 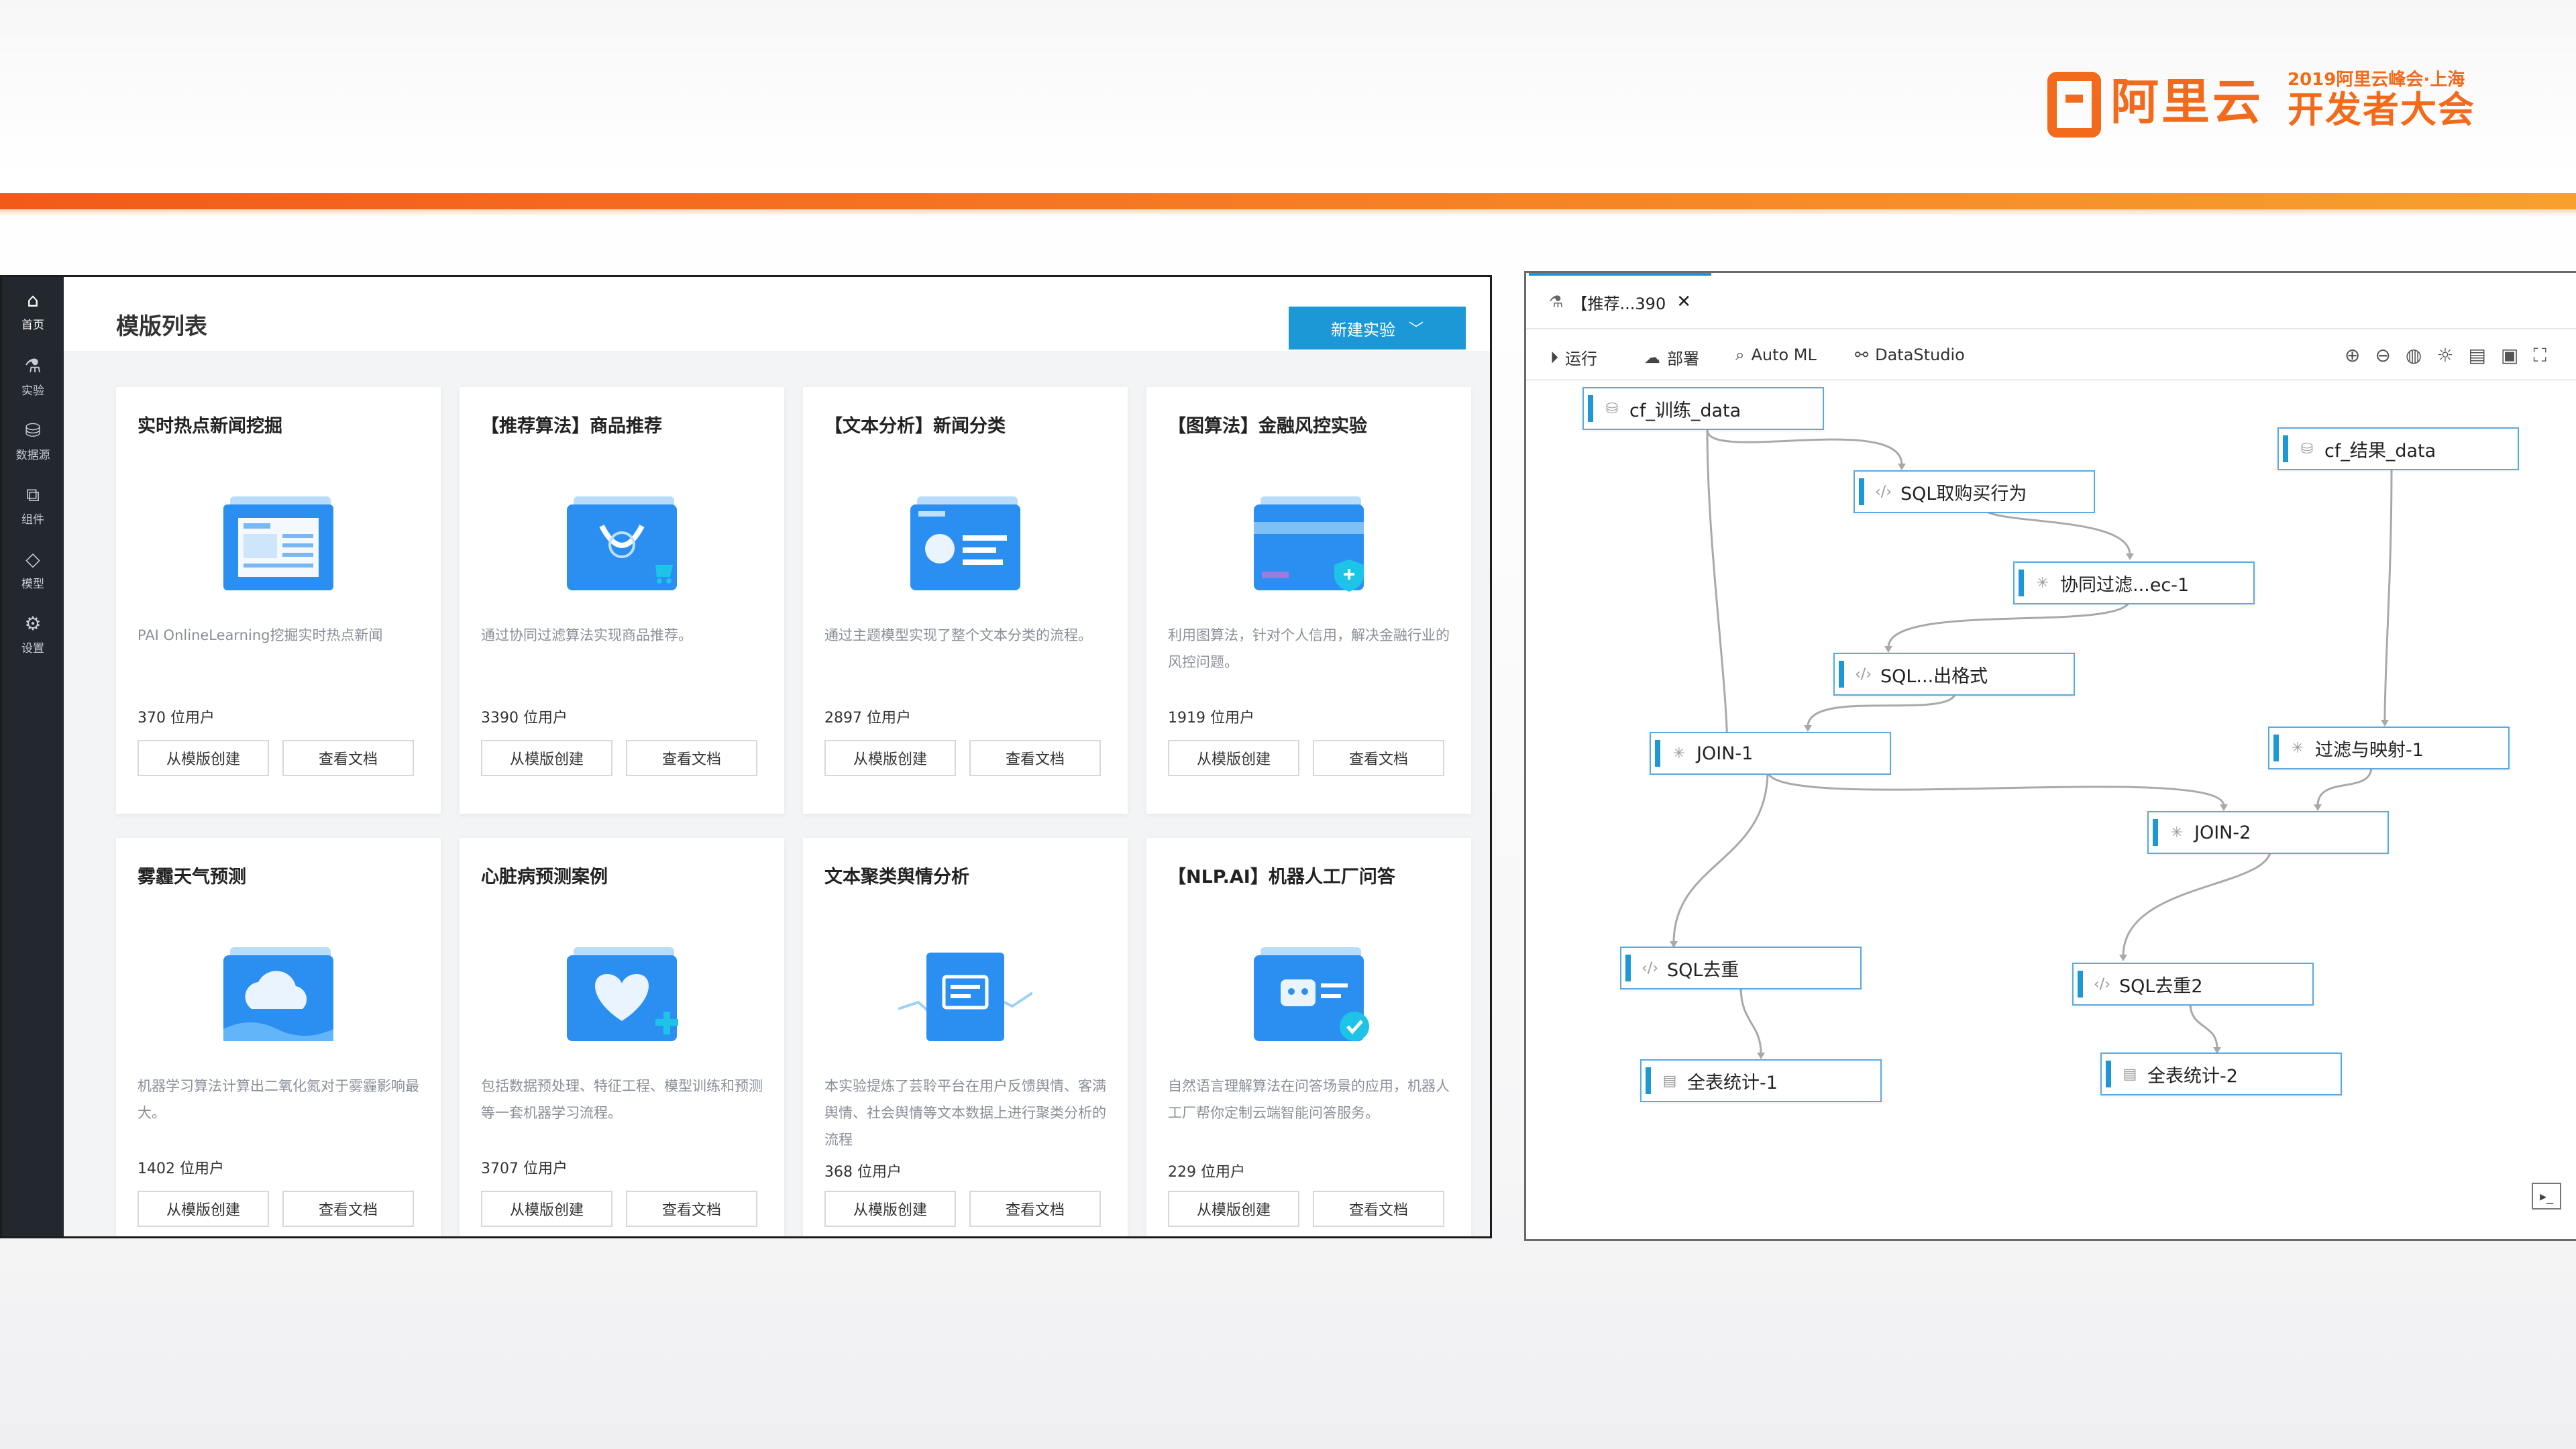 What do you see at coordinates (1761, 1080) in the screenshot?
I see `node-table-stats-1: ▤ 全表统计-1` at bounding box center [1761, 1080].